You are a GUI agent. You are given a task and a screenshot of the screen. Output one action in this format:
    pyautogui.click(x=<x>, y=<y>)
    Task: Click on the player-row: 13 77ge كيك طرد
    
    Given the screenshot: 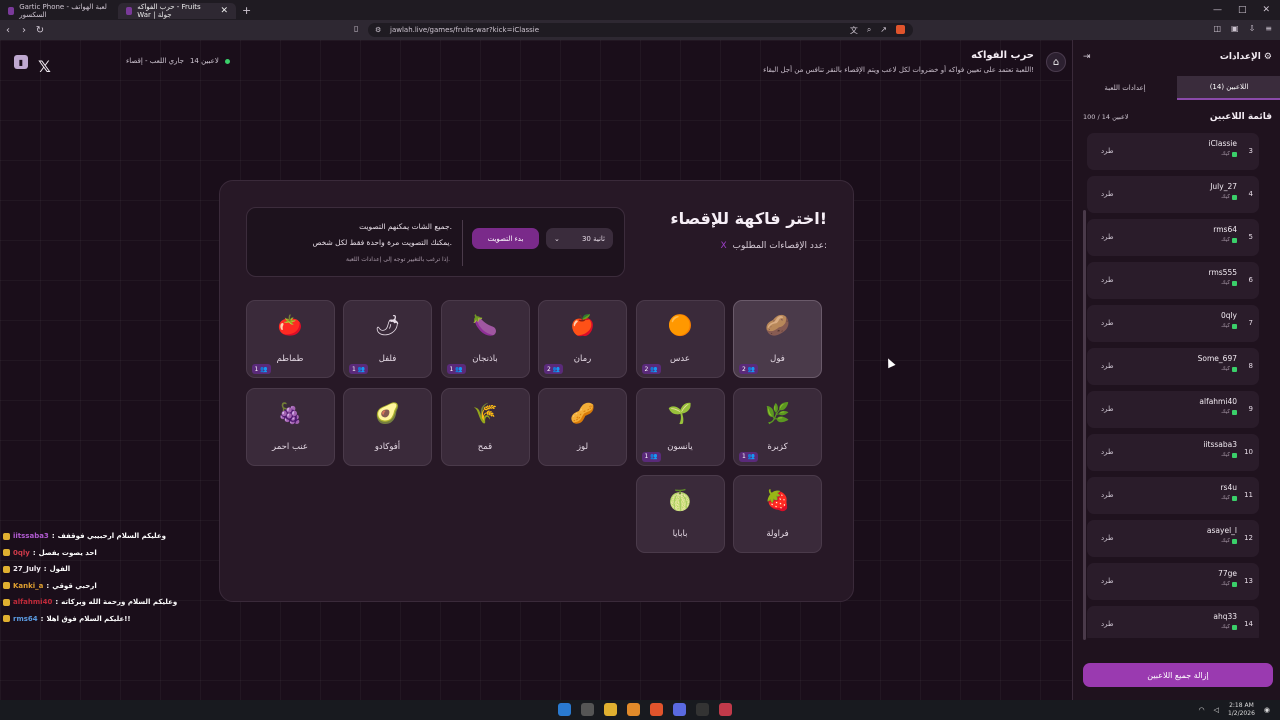 What is the action you would take?
    pyautogui.click(x=1173, y=581)
    